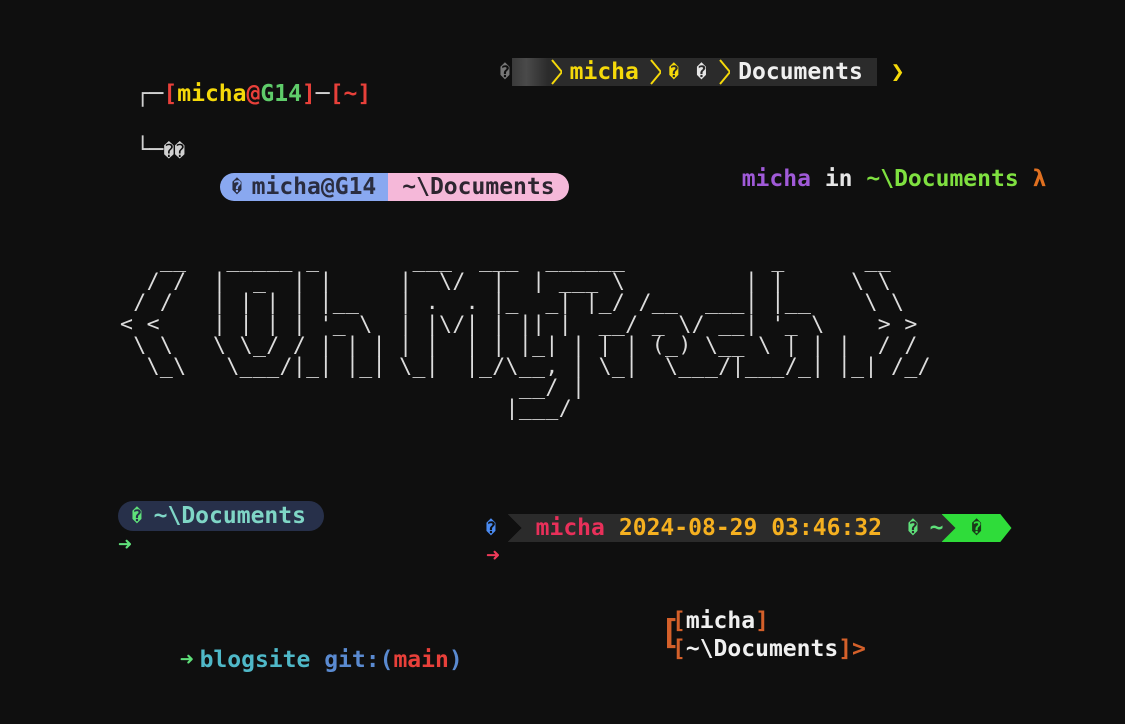  I want to click on git-branch: main, so click(421, 660).